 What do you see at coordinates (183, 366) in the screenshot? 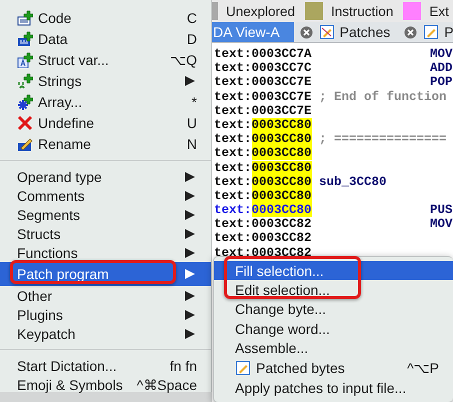
I see `shortcut-label: fn fn` at bounding box center [183, 366].